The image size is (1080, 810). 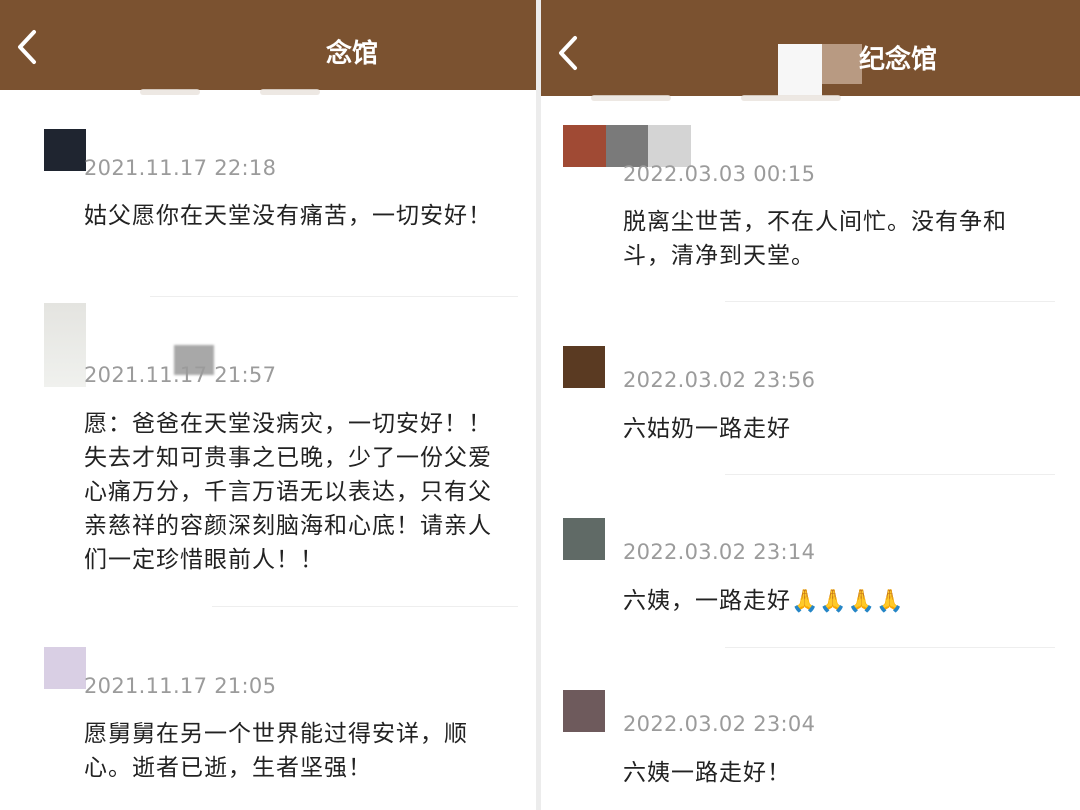 What do you see at coordinates (180, 168) in the screenshot?
I see `comment-timestamp: 2021.11.17 22:18` at bounding box center [180, 168].